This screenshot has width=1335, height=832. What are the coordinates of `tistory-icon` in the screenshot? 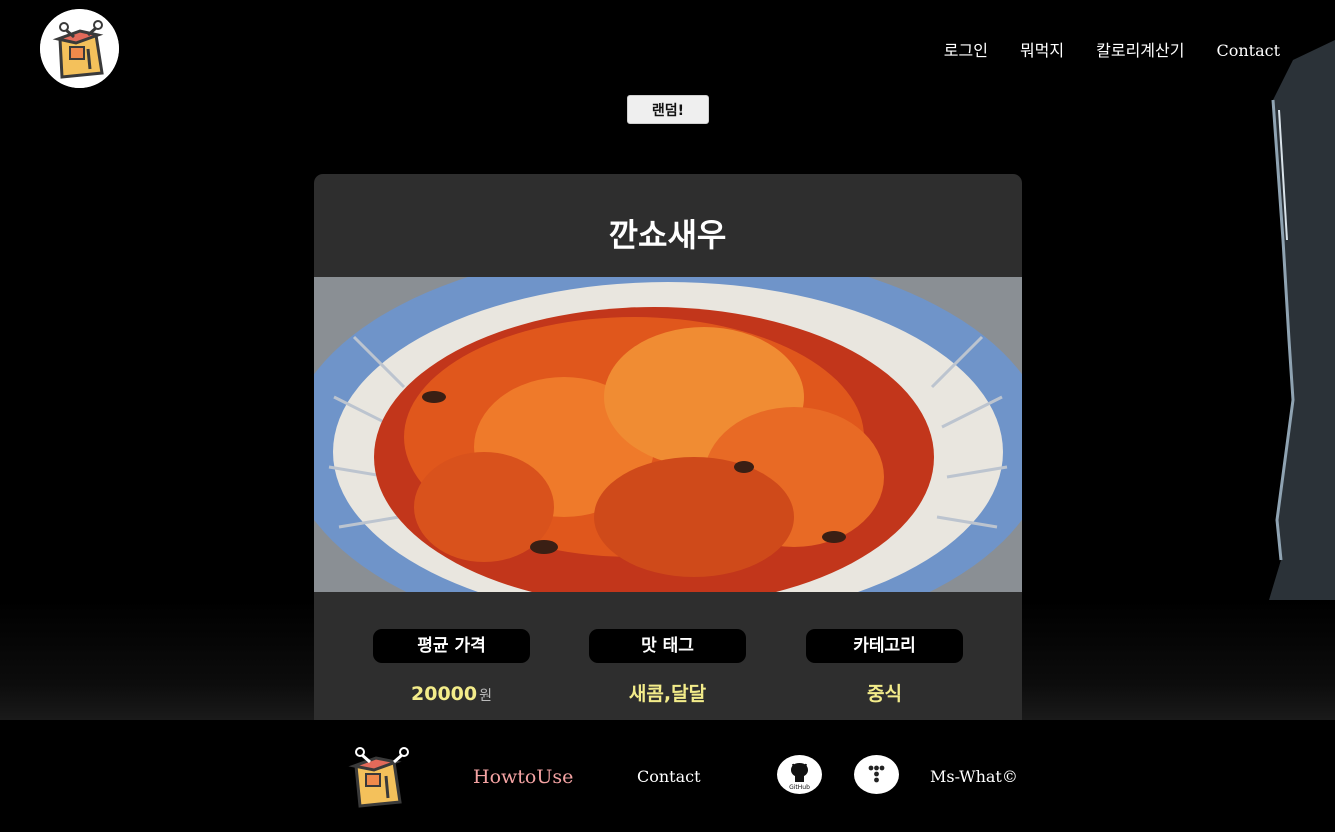 It's located at (876, 774).